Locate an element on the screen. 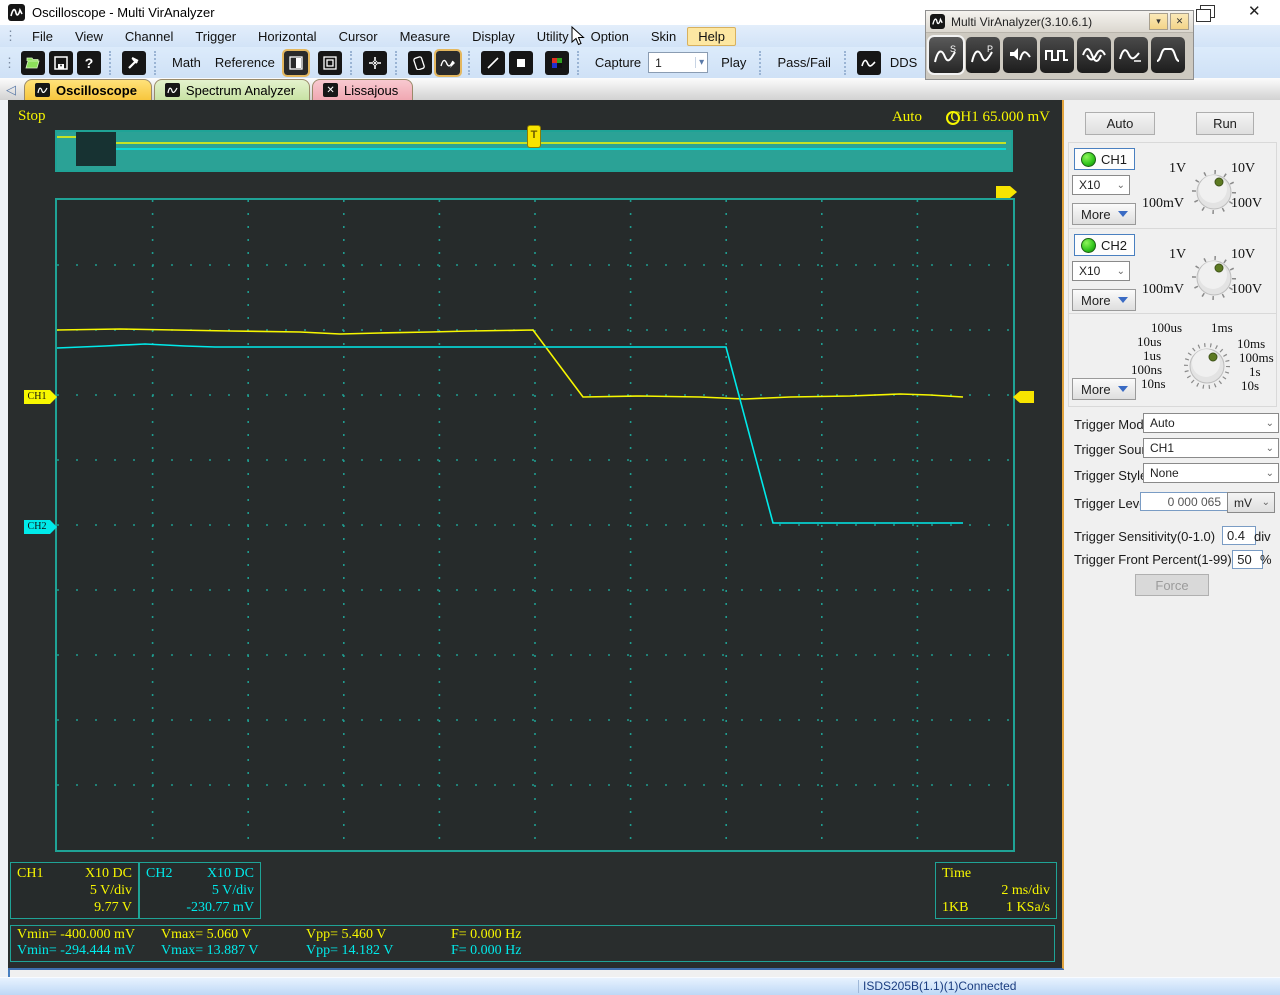 Image resolution: width=1280 pixels, height=995 pixels. trigger-level-marker is located at coordinates (1023, 397).